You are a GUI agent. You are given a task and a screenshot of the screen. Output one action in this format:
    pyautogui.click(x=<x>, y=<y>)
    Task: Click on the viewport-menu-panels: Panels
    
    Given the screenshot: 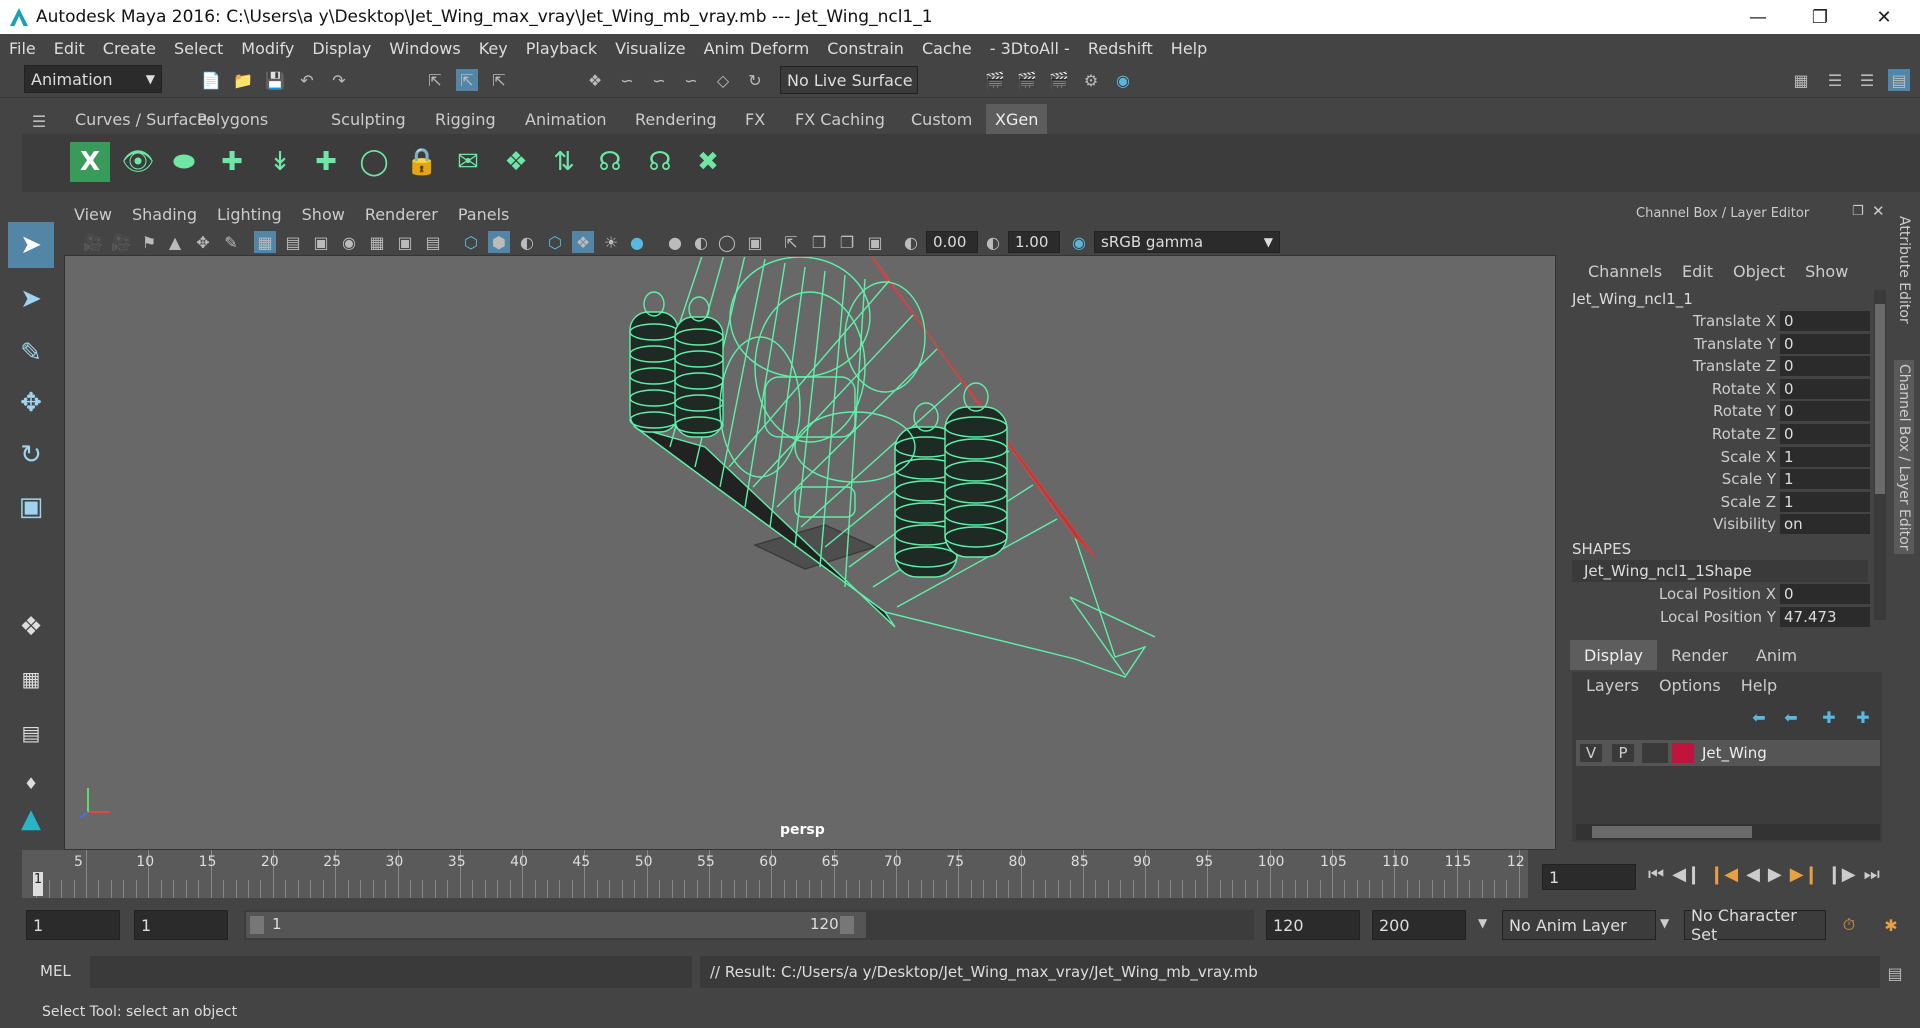 What is the action you would take?
    pyautogui.click(x=484, y=214)
    